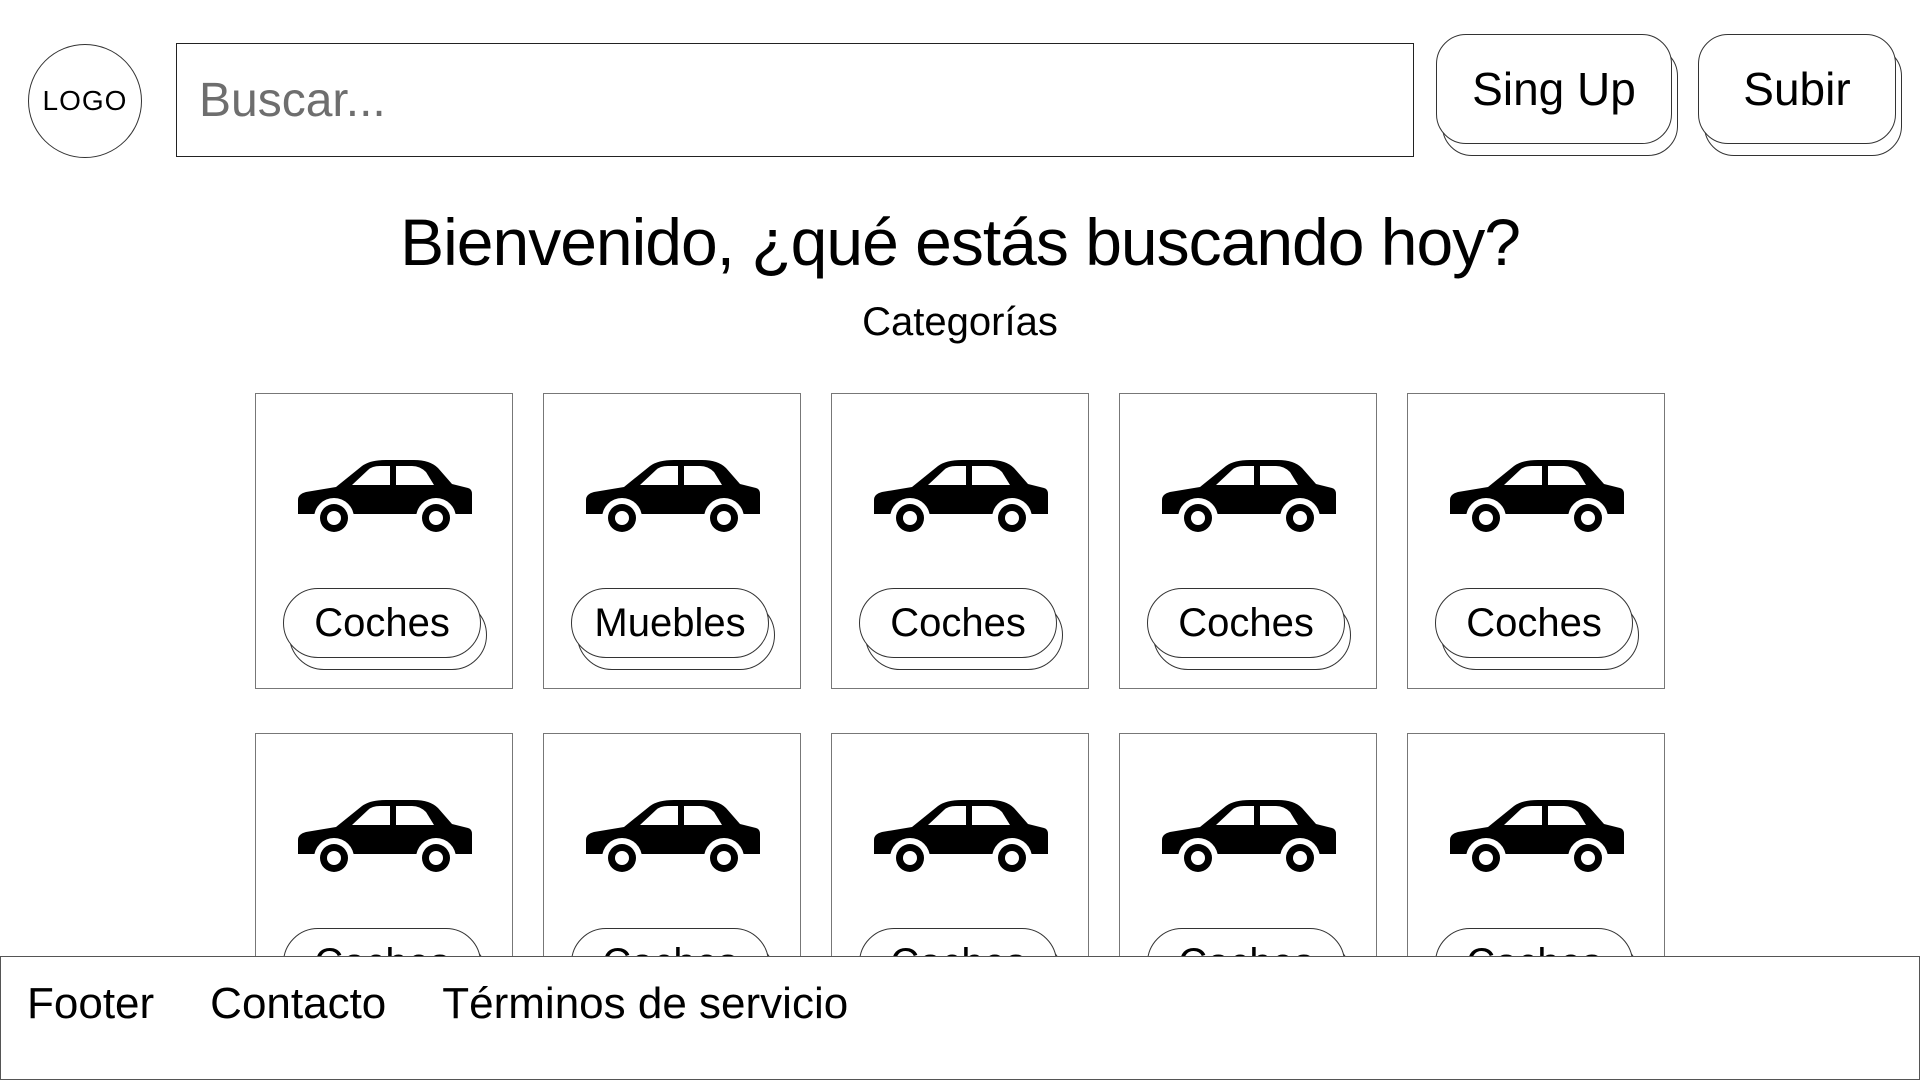 The width and height of the screenshot is (1920, 1080). What do you see at coordinates (298, 1004) in the screenshot?
I see `footer-contact-link: Contacto` at bounding box center [298, 1004].